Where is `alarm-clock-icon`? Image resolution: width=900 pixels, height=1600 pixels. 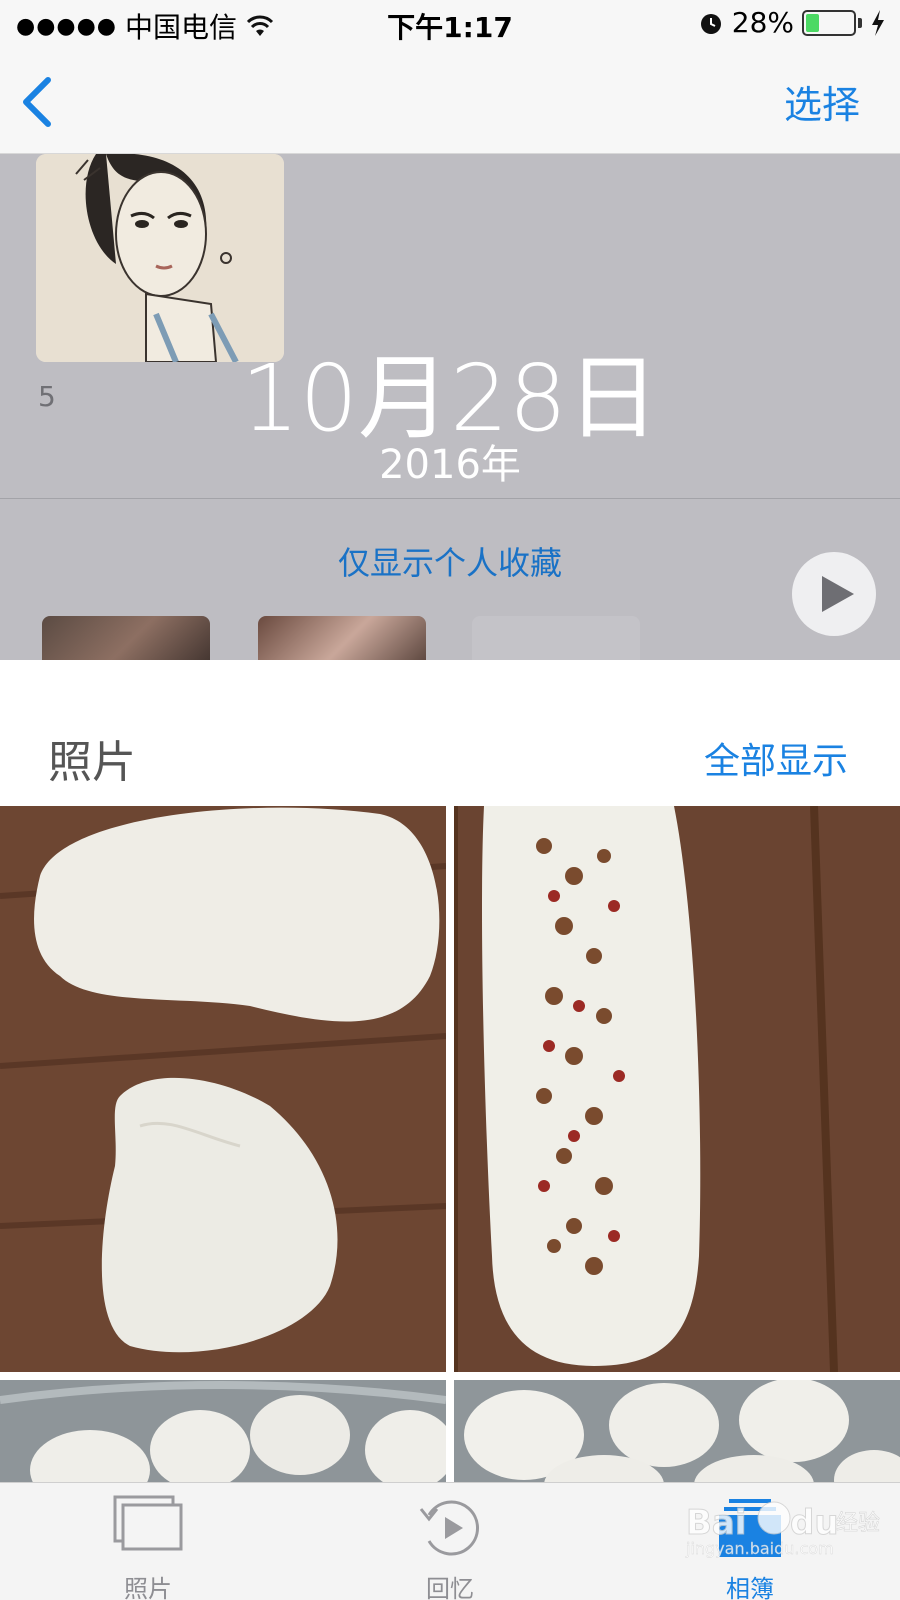
alarm-clock-icon is located at coordinates (710, 23).